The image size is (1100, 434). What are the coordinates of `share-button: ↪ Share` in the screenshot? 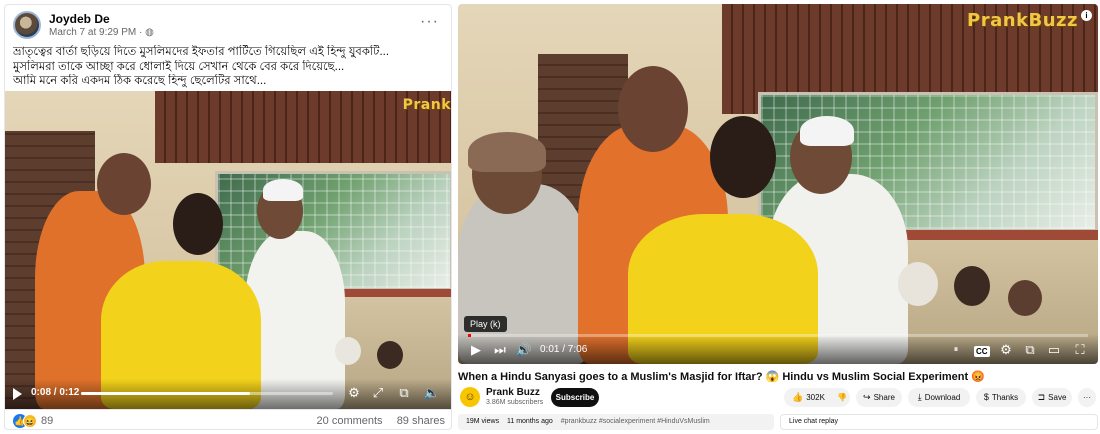 It's located at (879, 397).